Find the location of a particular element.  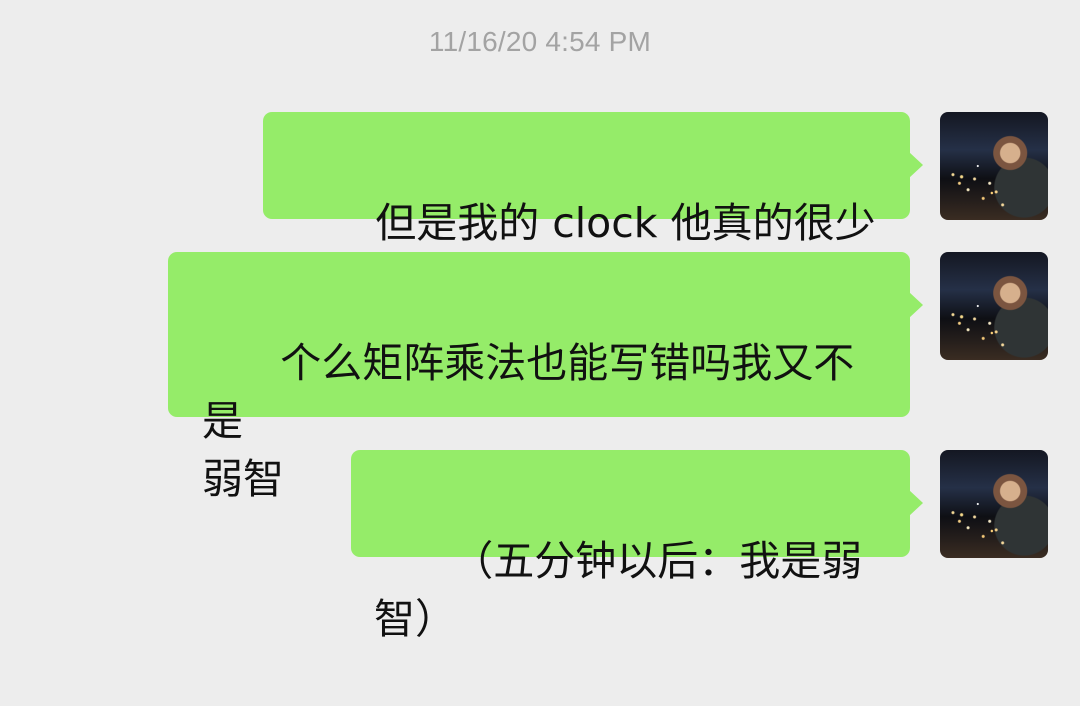

message-text: （五分钟以后：我是弱智） is located at coordinates (618, 590).